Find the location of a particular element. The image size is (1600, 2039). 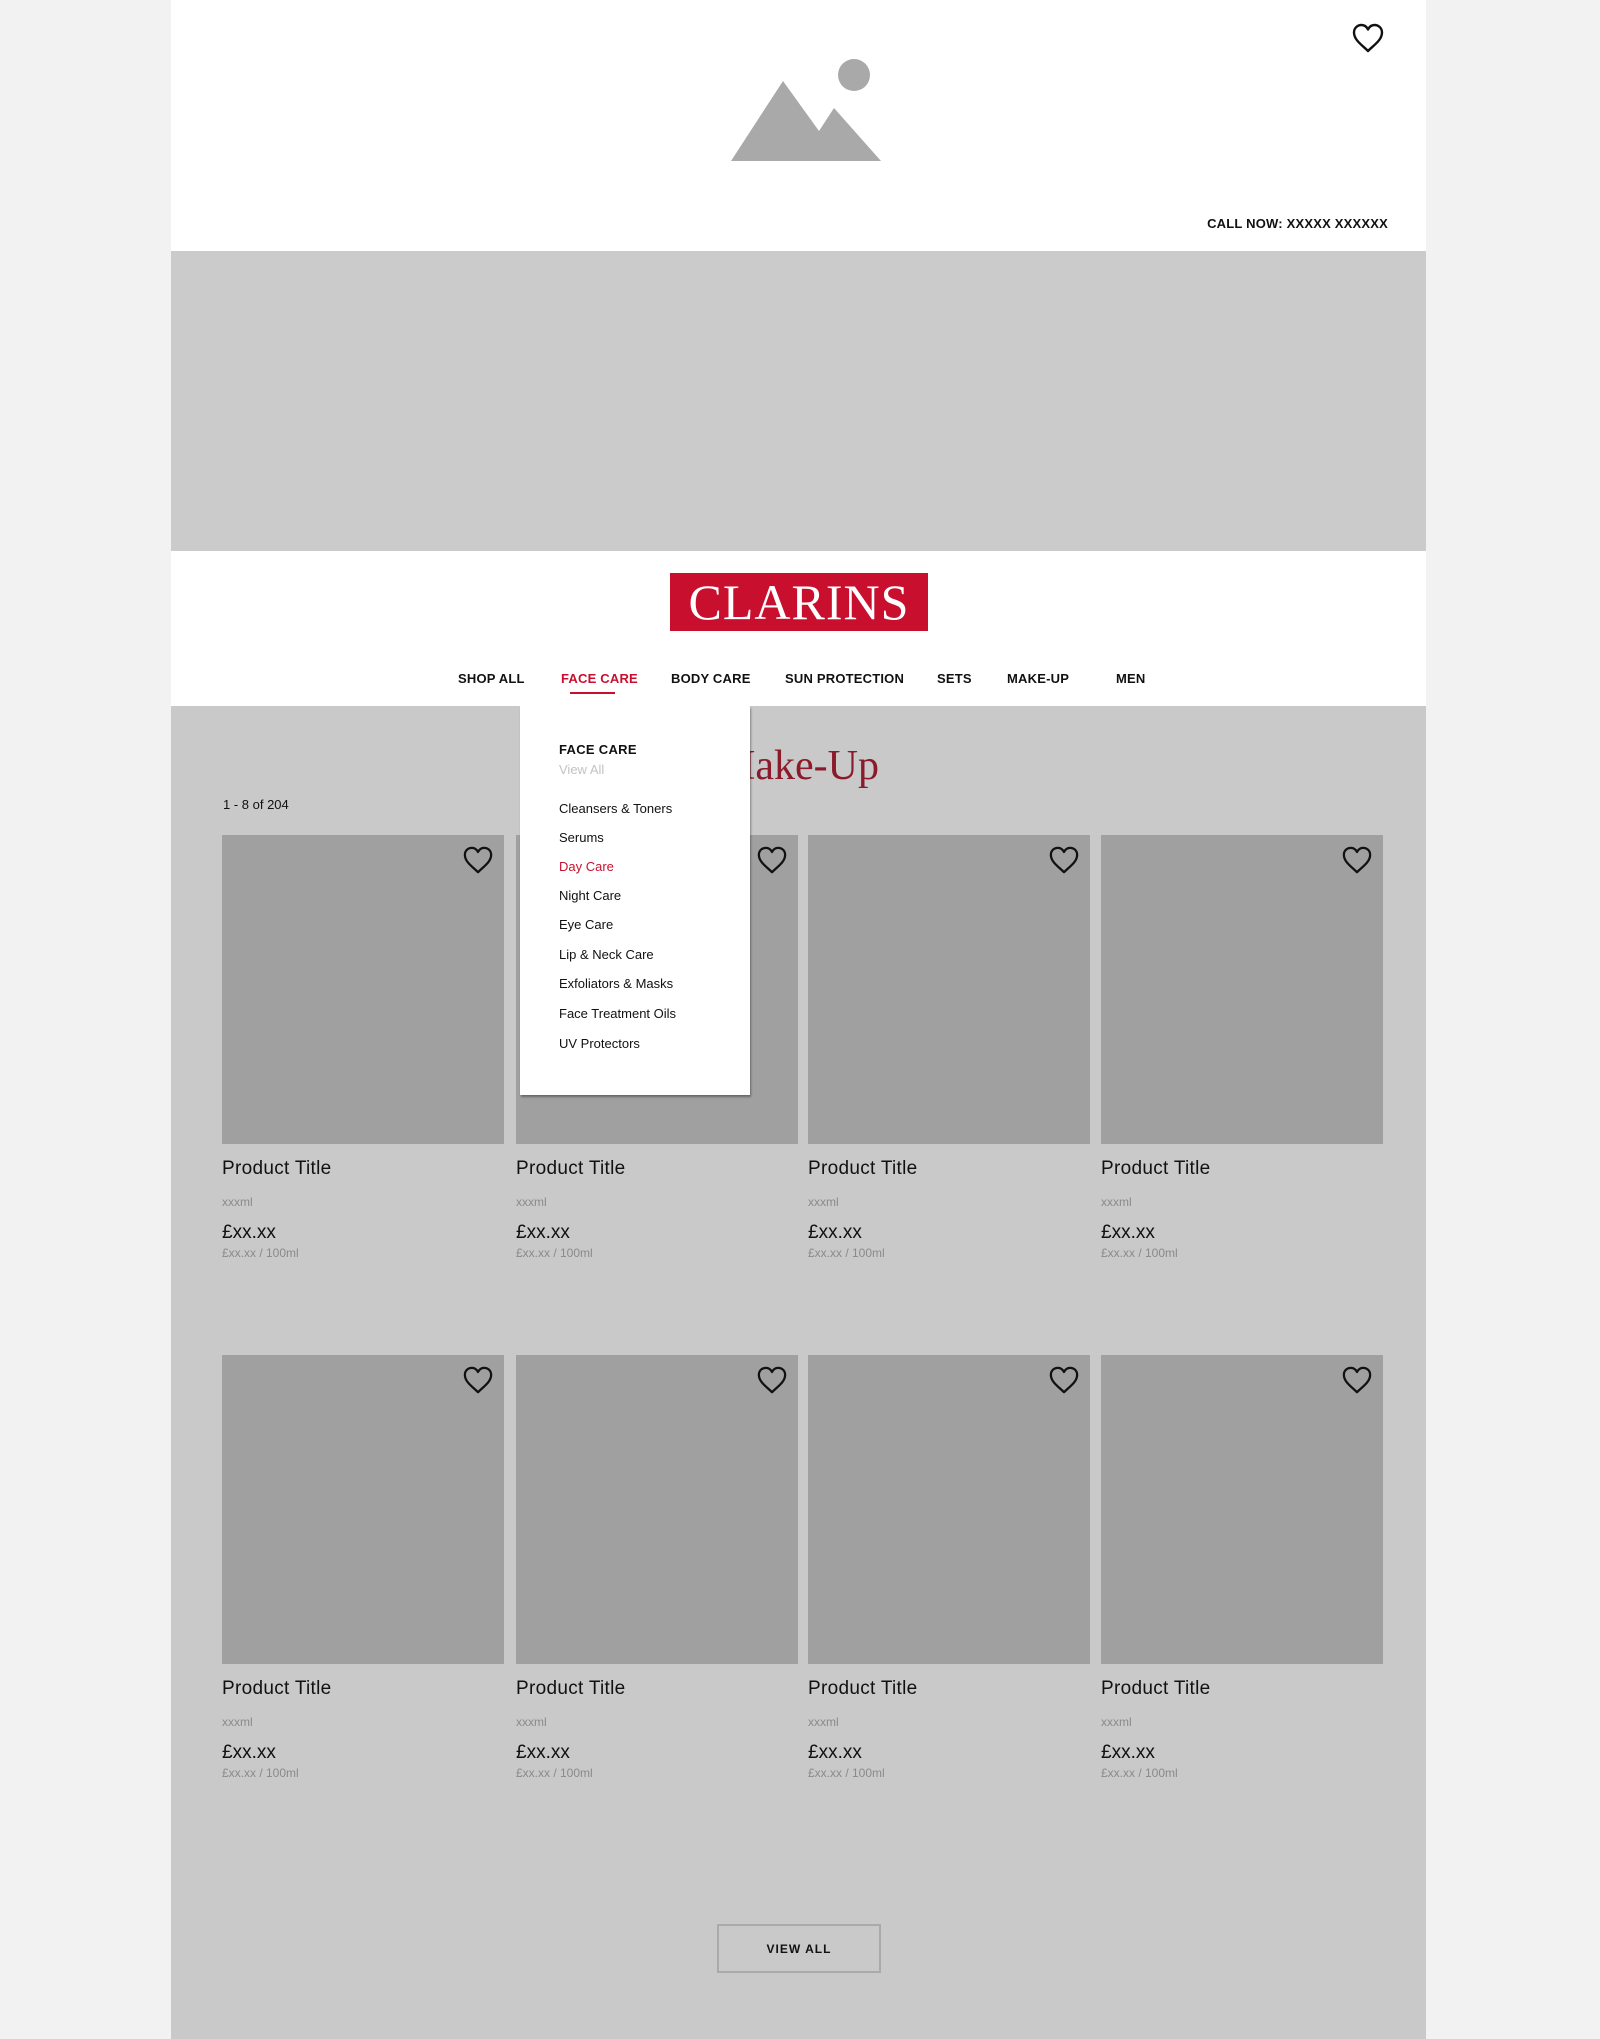

nav-item-body-care: BODY CARE is located at coordinates (711, 678).